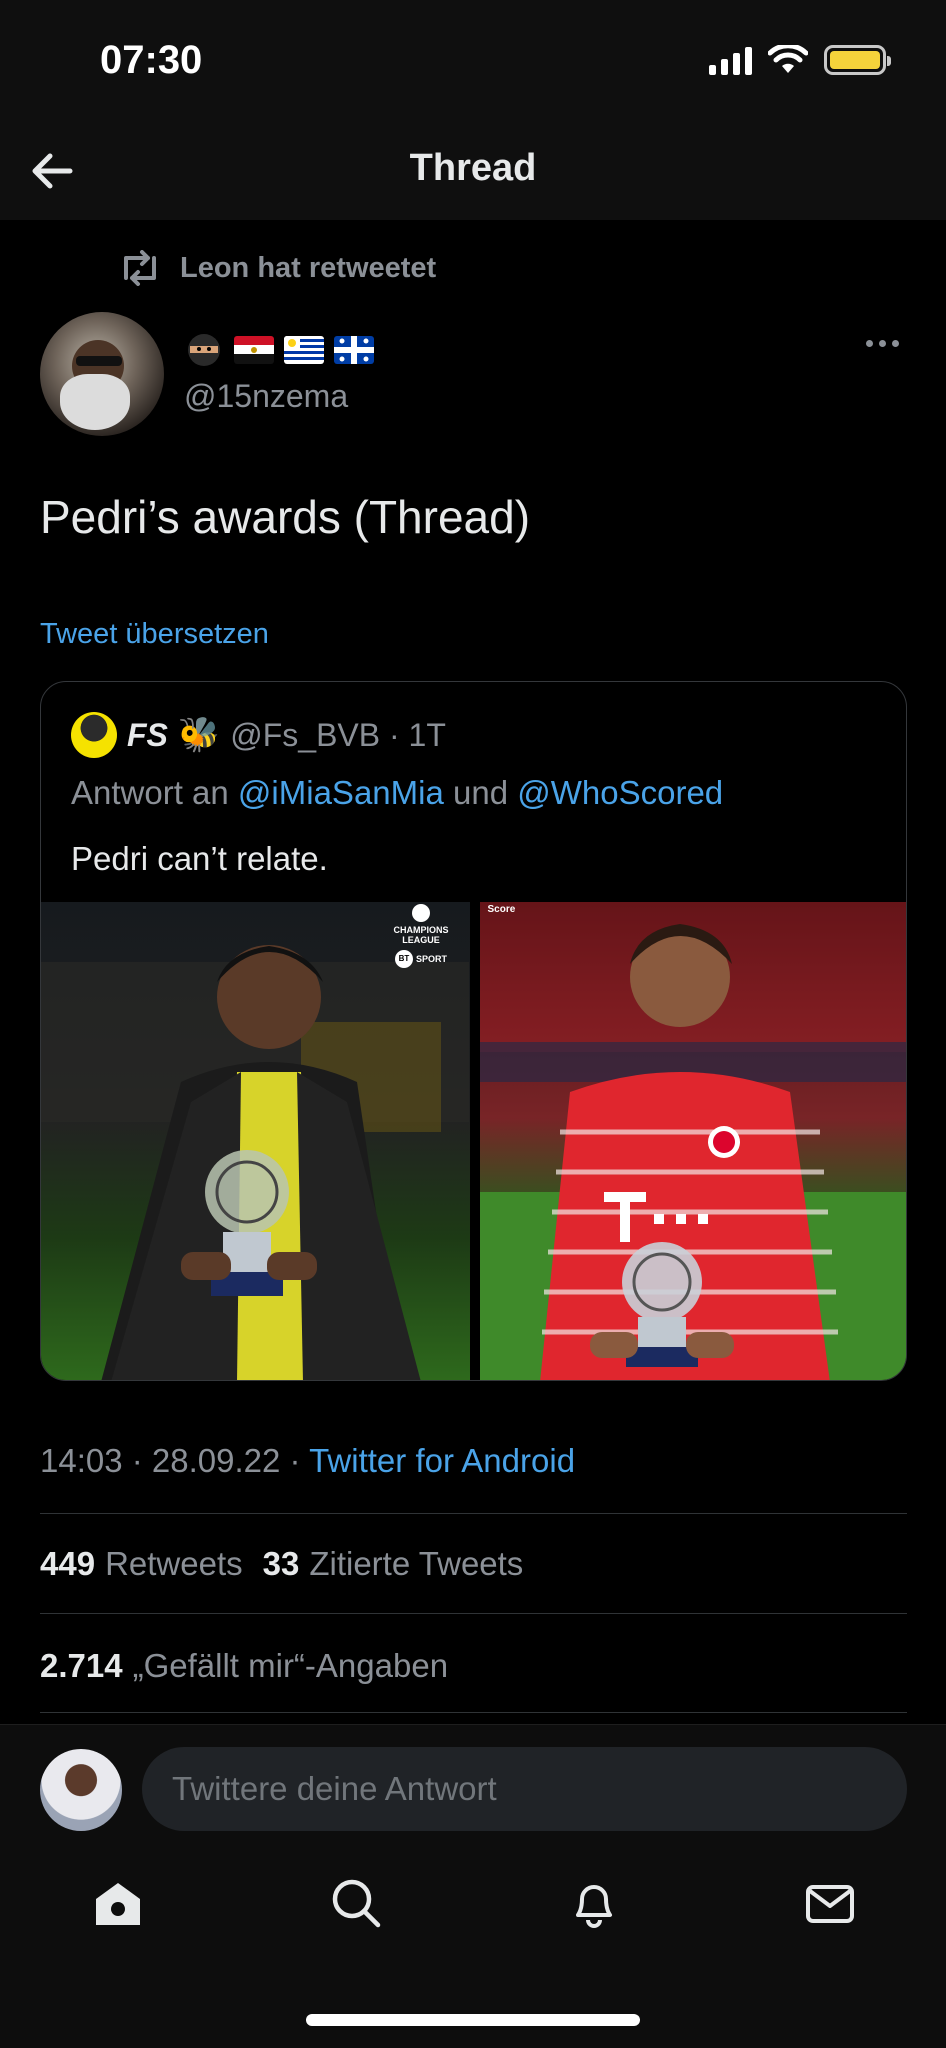  I want to click on page-title: Thread, so click(473, 168).